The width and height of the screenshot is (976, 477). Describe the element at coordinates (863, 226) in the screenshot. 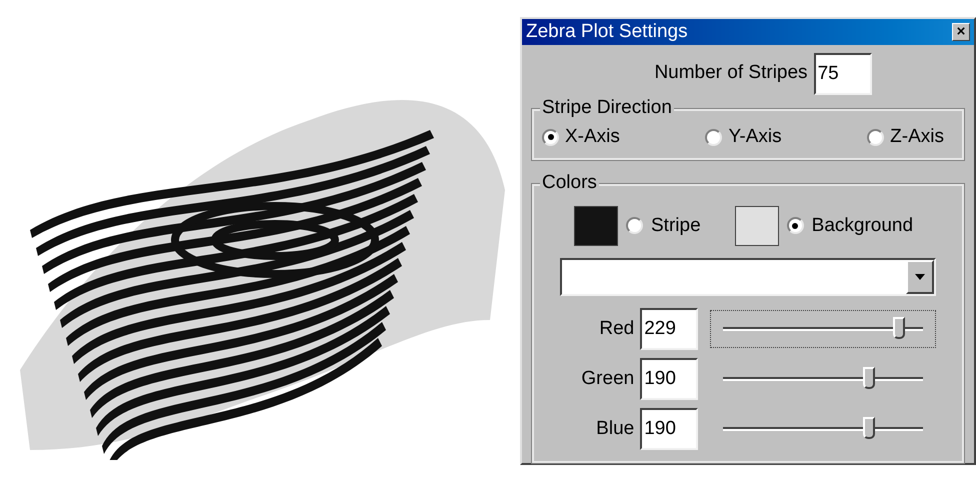

I see `radio-label: Background` at that location.